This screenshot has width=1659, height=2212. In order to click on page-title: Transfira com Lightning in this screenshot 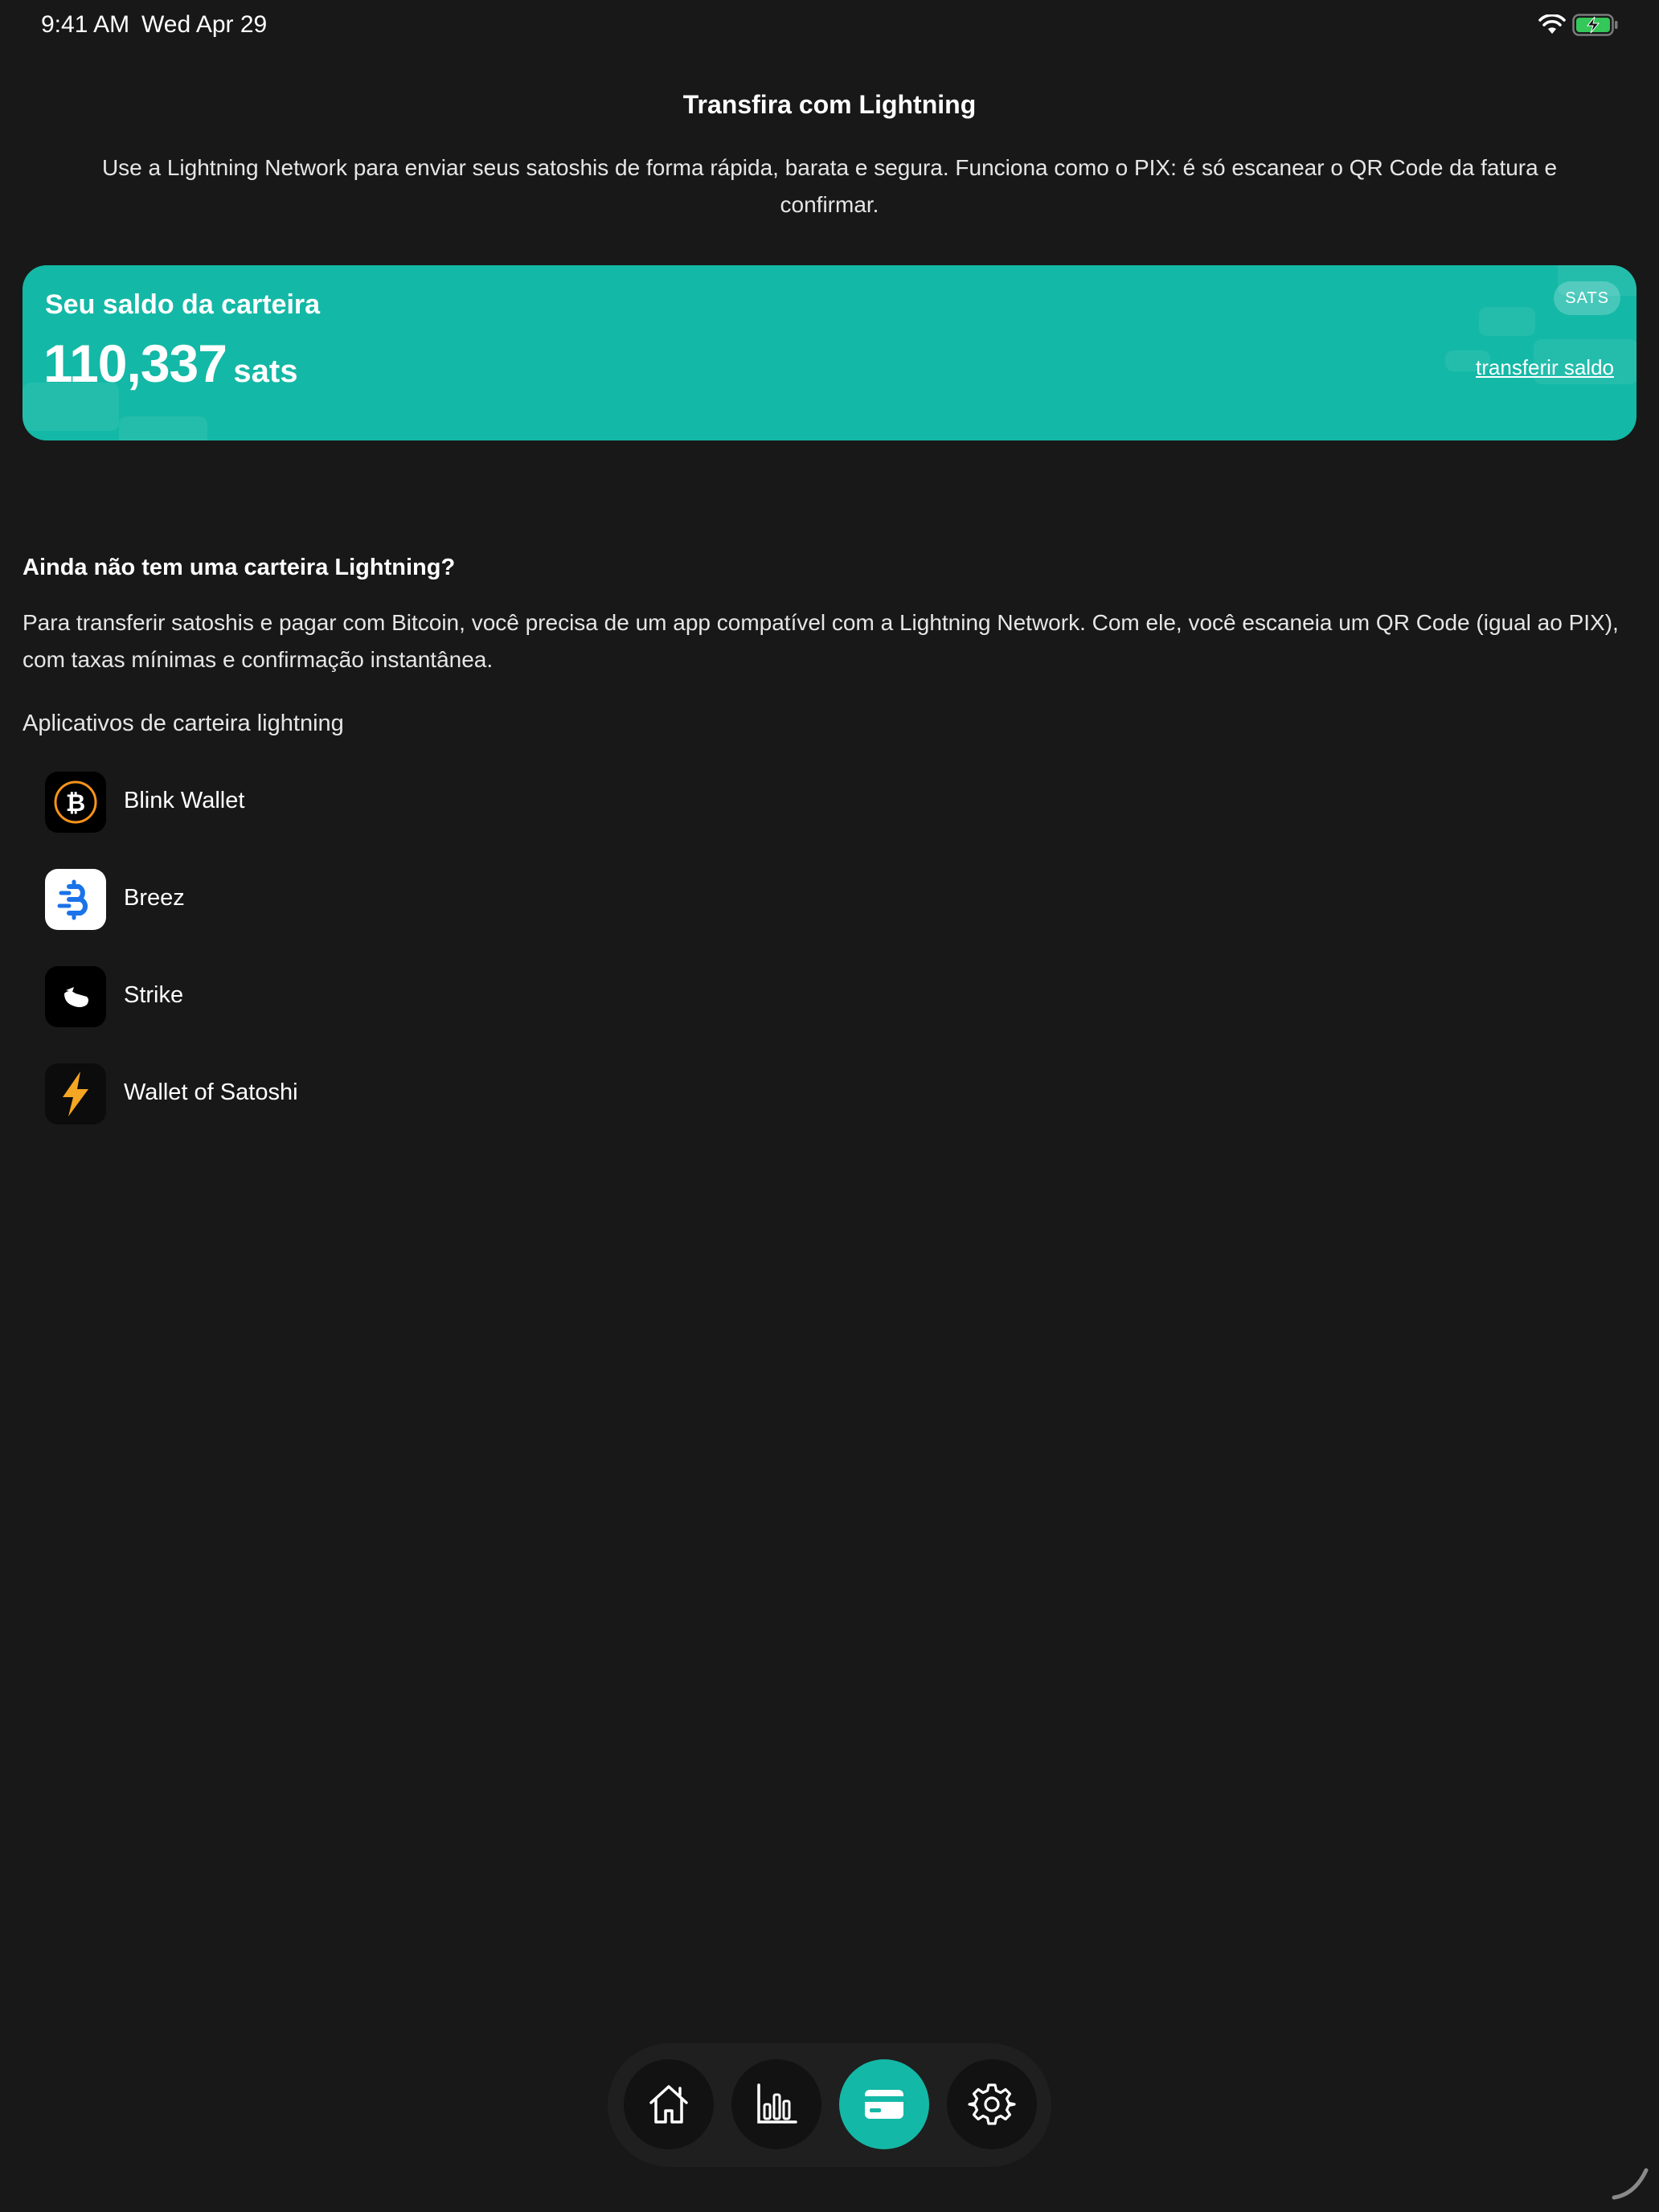, I will do `click(829, 104)`.